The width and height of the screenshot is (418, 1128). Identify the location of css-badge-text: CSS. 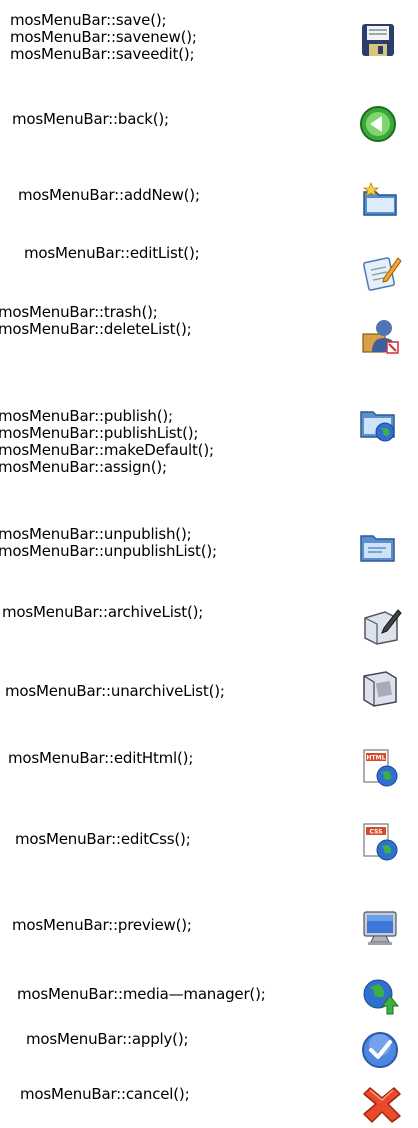
(376, 832).